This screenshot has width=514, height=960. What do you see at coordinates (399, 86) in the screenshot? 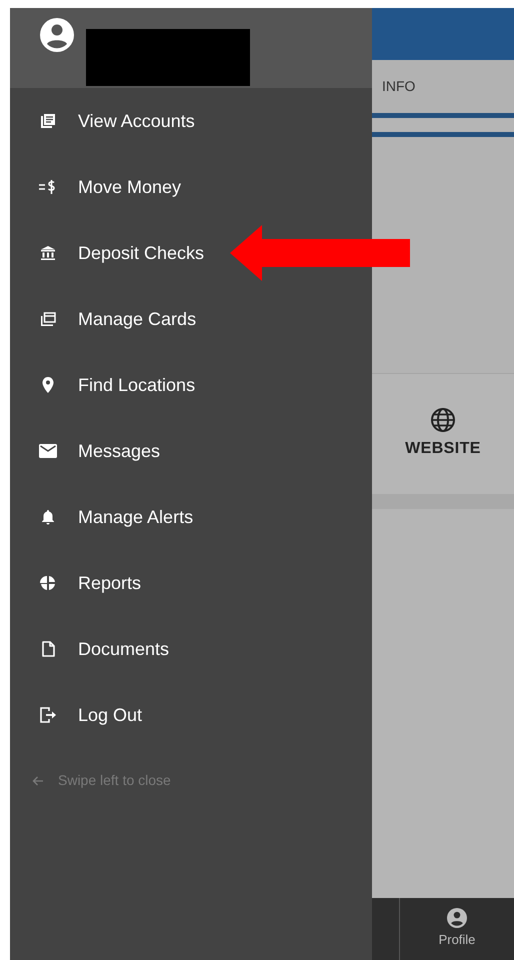
I see `info-tab: INFO` at bounding box center [399, 86].